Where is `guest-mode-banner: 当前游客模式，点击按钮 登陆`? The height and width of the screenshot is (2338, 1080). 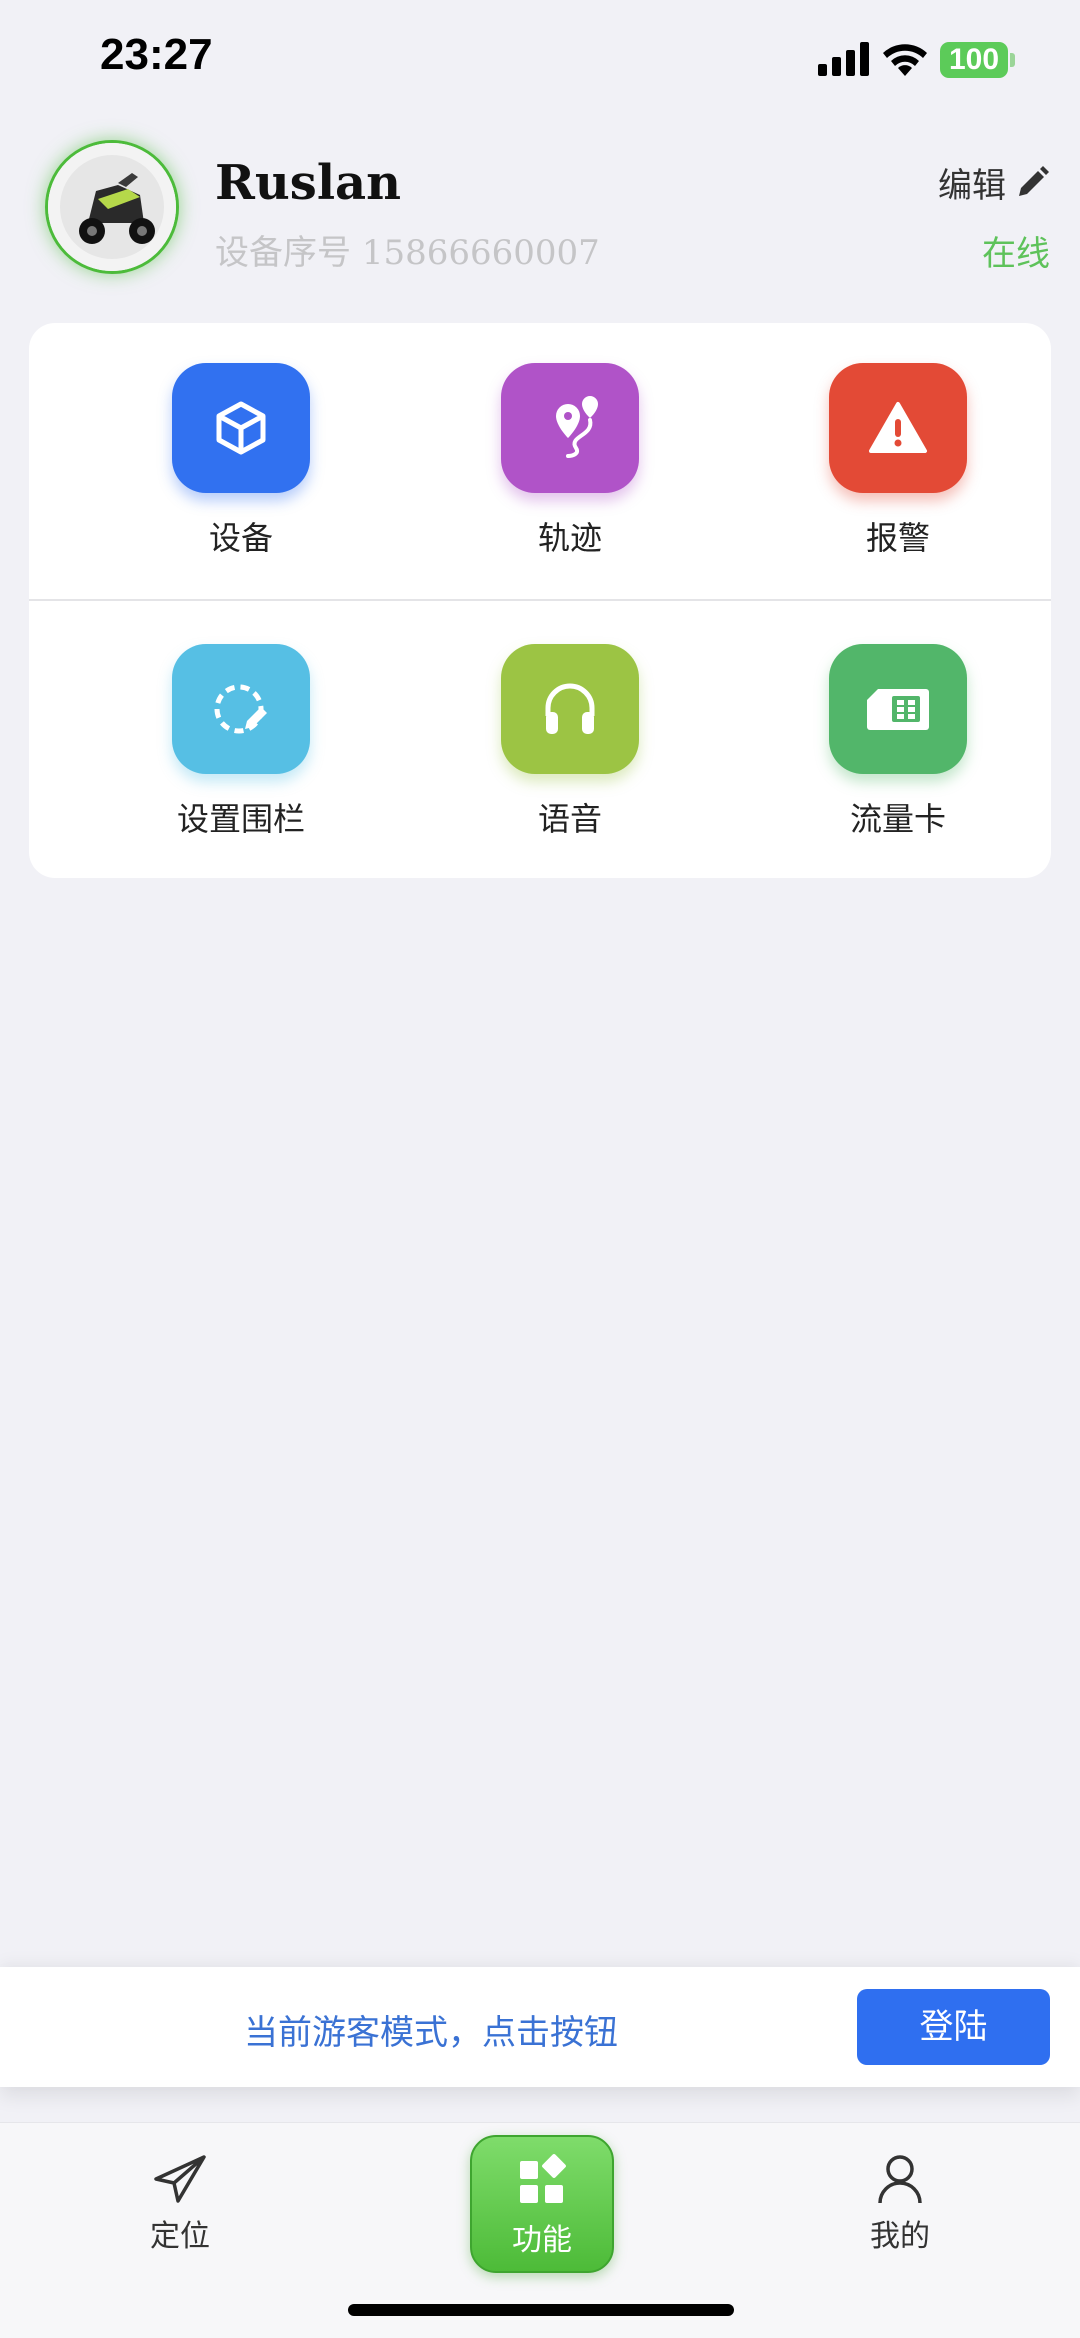 guest-mode-banner: 当前游客模式，点击按钮 登陆 is located at coordinates (540, 2027).